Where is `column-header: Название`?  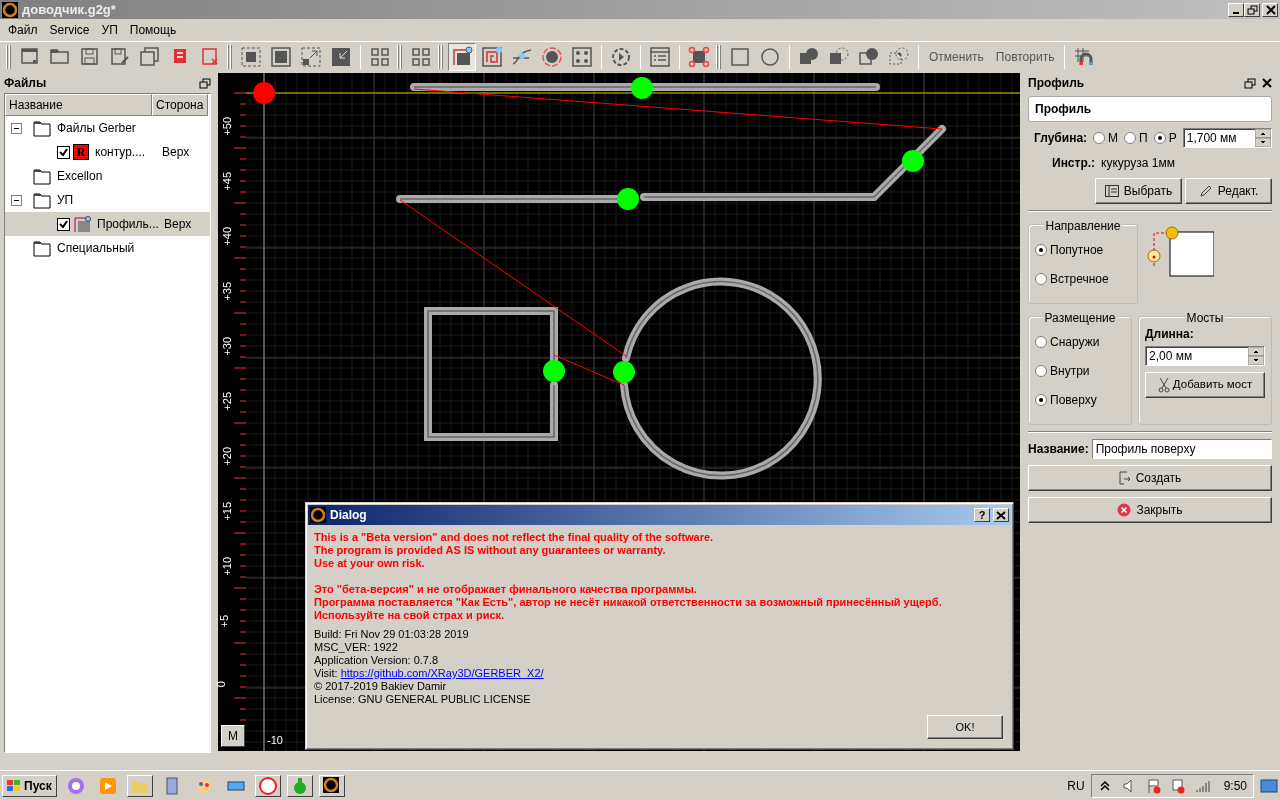 column-header: Название is located at coordinates (78, 105).